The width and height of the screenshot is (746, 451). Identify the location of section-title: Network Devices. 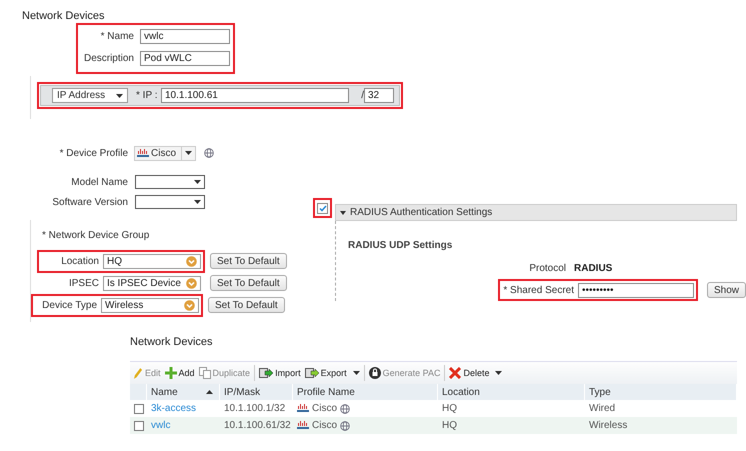
(172, 343).